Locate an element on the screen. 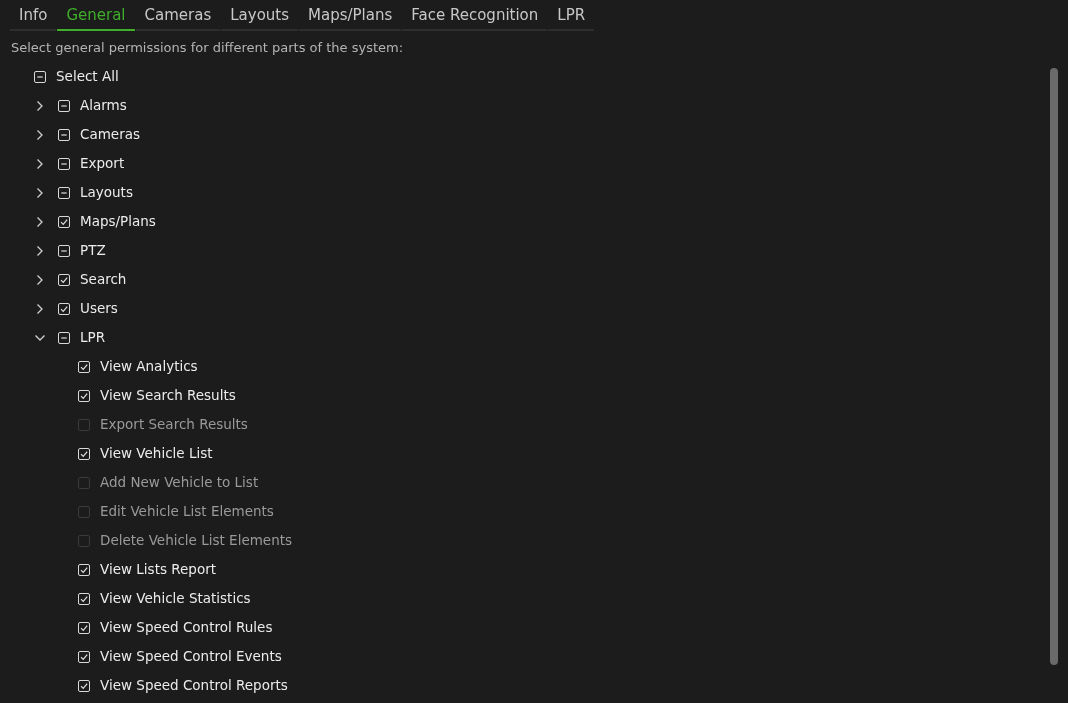  permission-label: LPR is located at coordinates (93, 338).